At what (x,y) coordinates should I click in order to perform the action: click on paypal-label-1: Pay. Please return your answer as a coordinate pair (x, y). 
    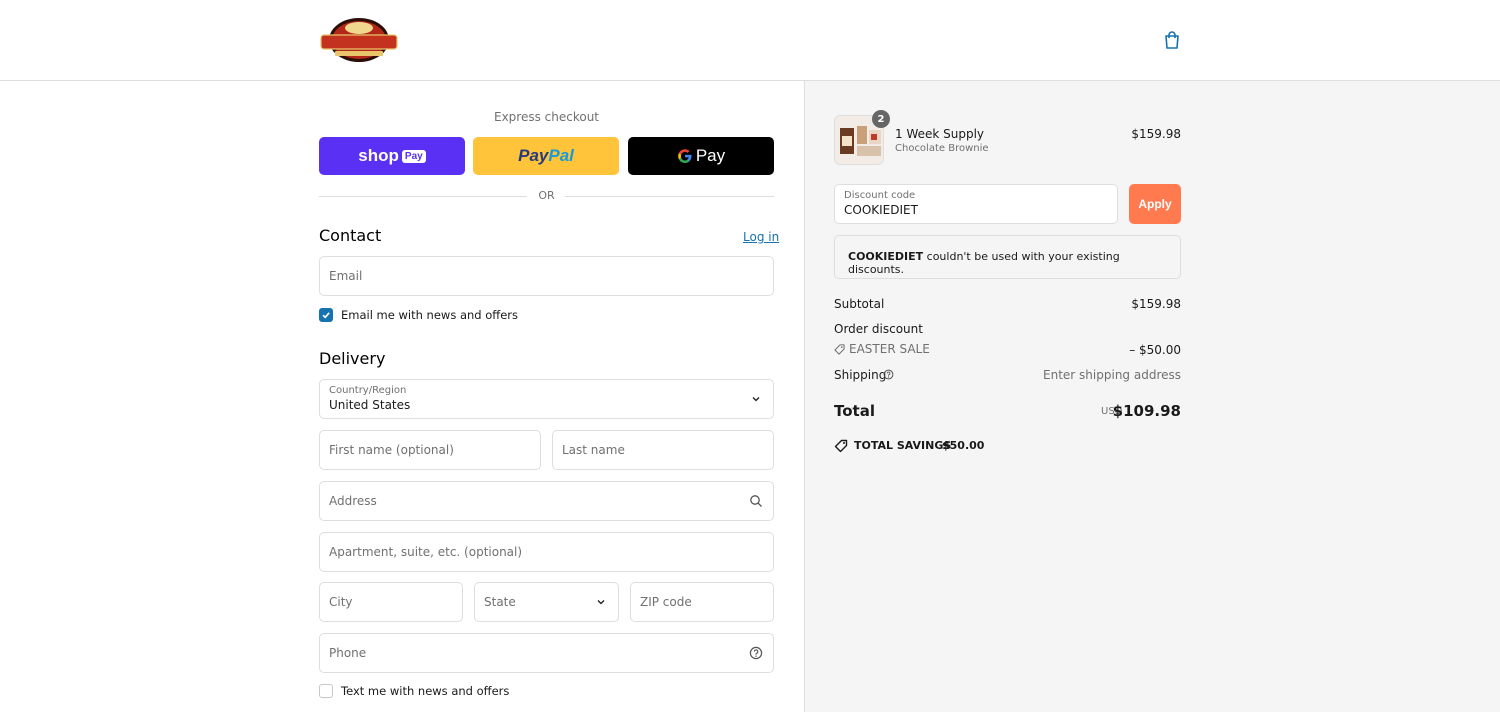
    Looking at the image, I should click on (533, 155).